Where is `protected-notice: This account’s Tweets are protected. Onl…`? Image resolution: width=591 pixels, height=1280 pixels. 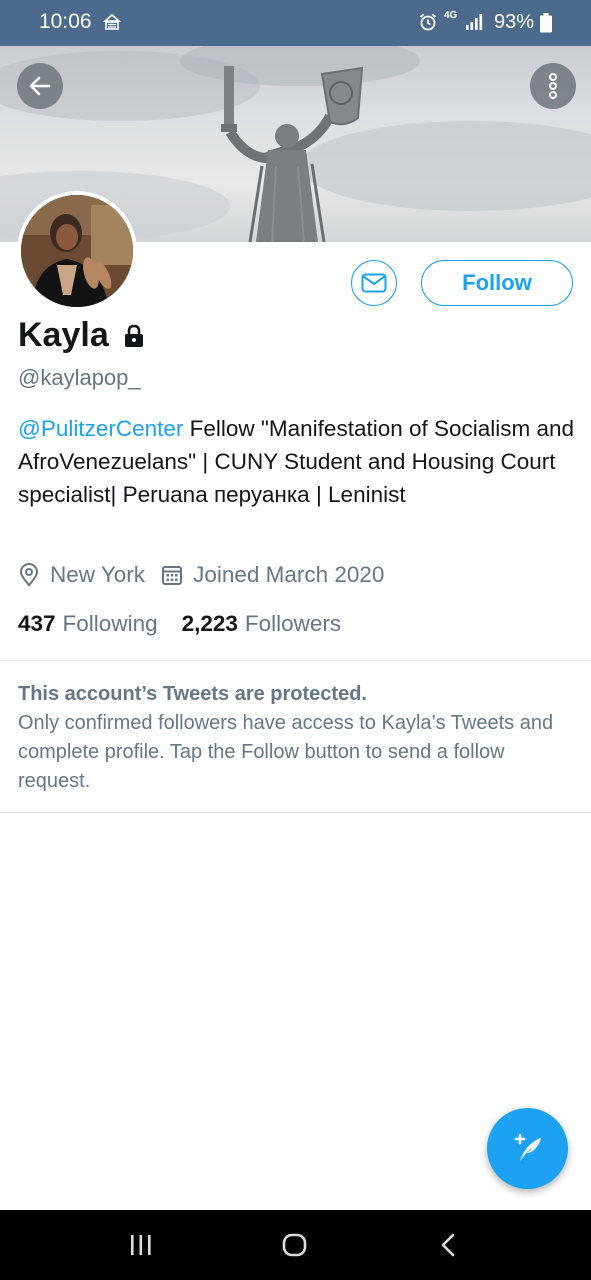
protected-notice: This account’s Tweets are protected. Onl… is located at coordinates (298, 738).